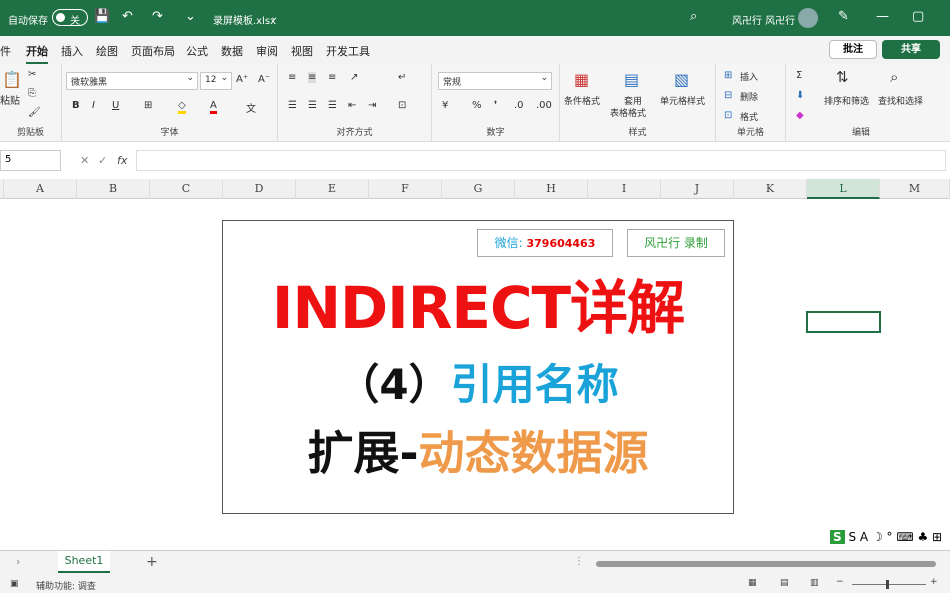 This screenshot has height=593, width=950. What do you see at coordinates (843, 189) in the screenshot?
I see `column-header-l: L` at bounding box center [843, 189].